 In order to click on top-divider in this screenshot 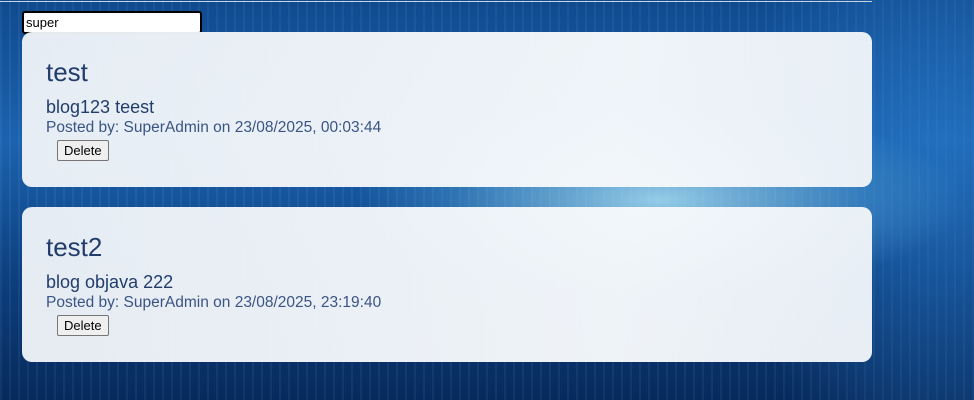, I will do `click(436, 1)`.